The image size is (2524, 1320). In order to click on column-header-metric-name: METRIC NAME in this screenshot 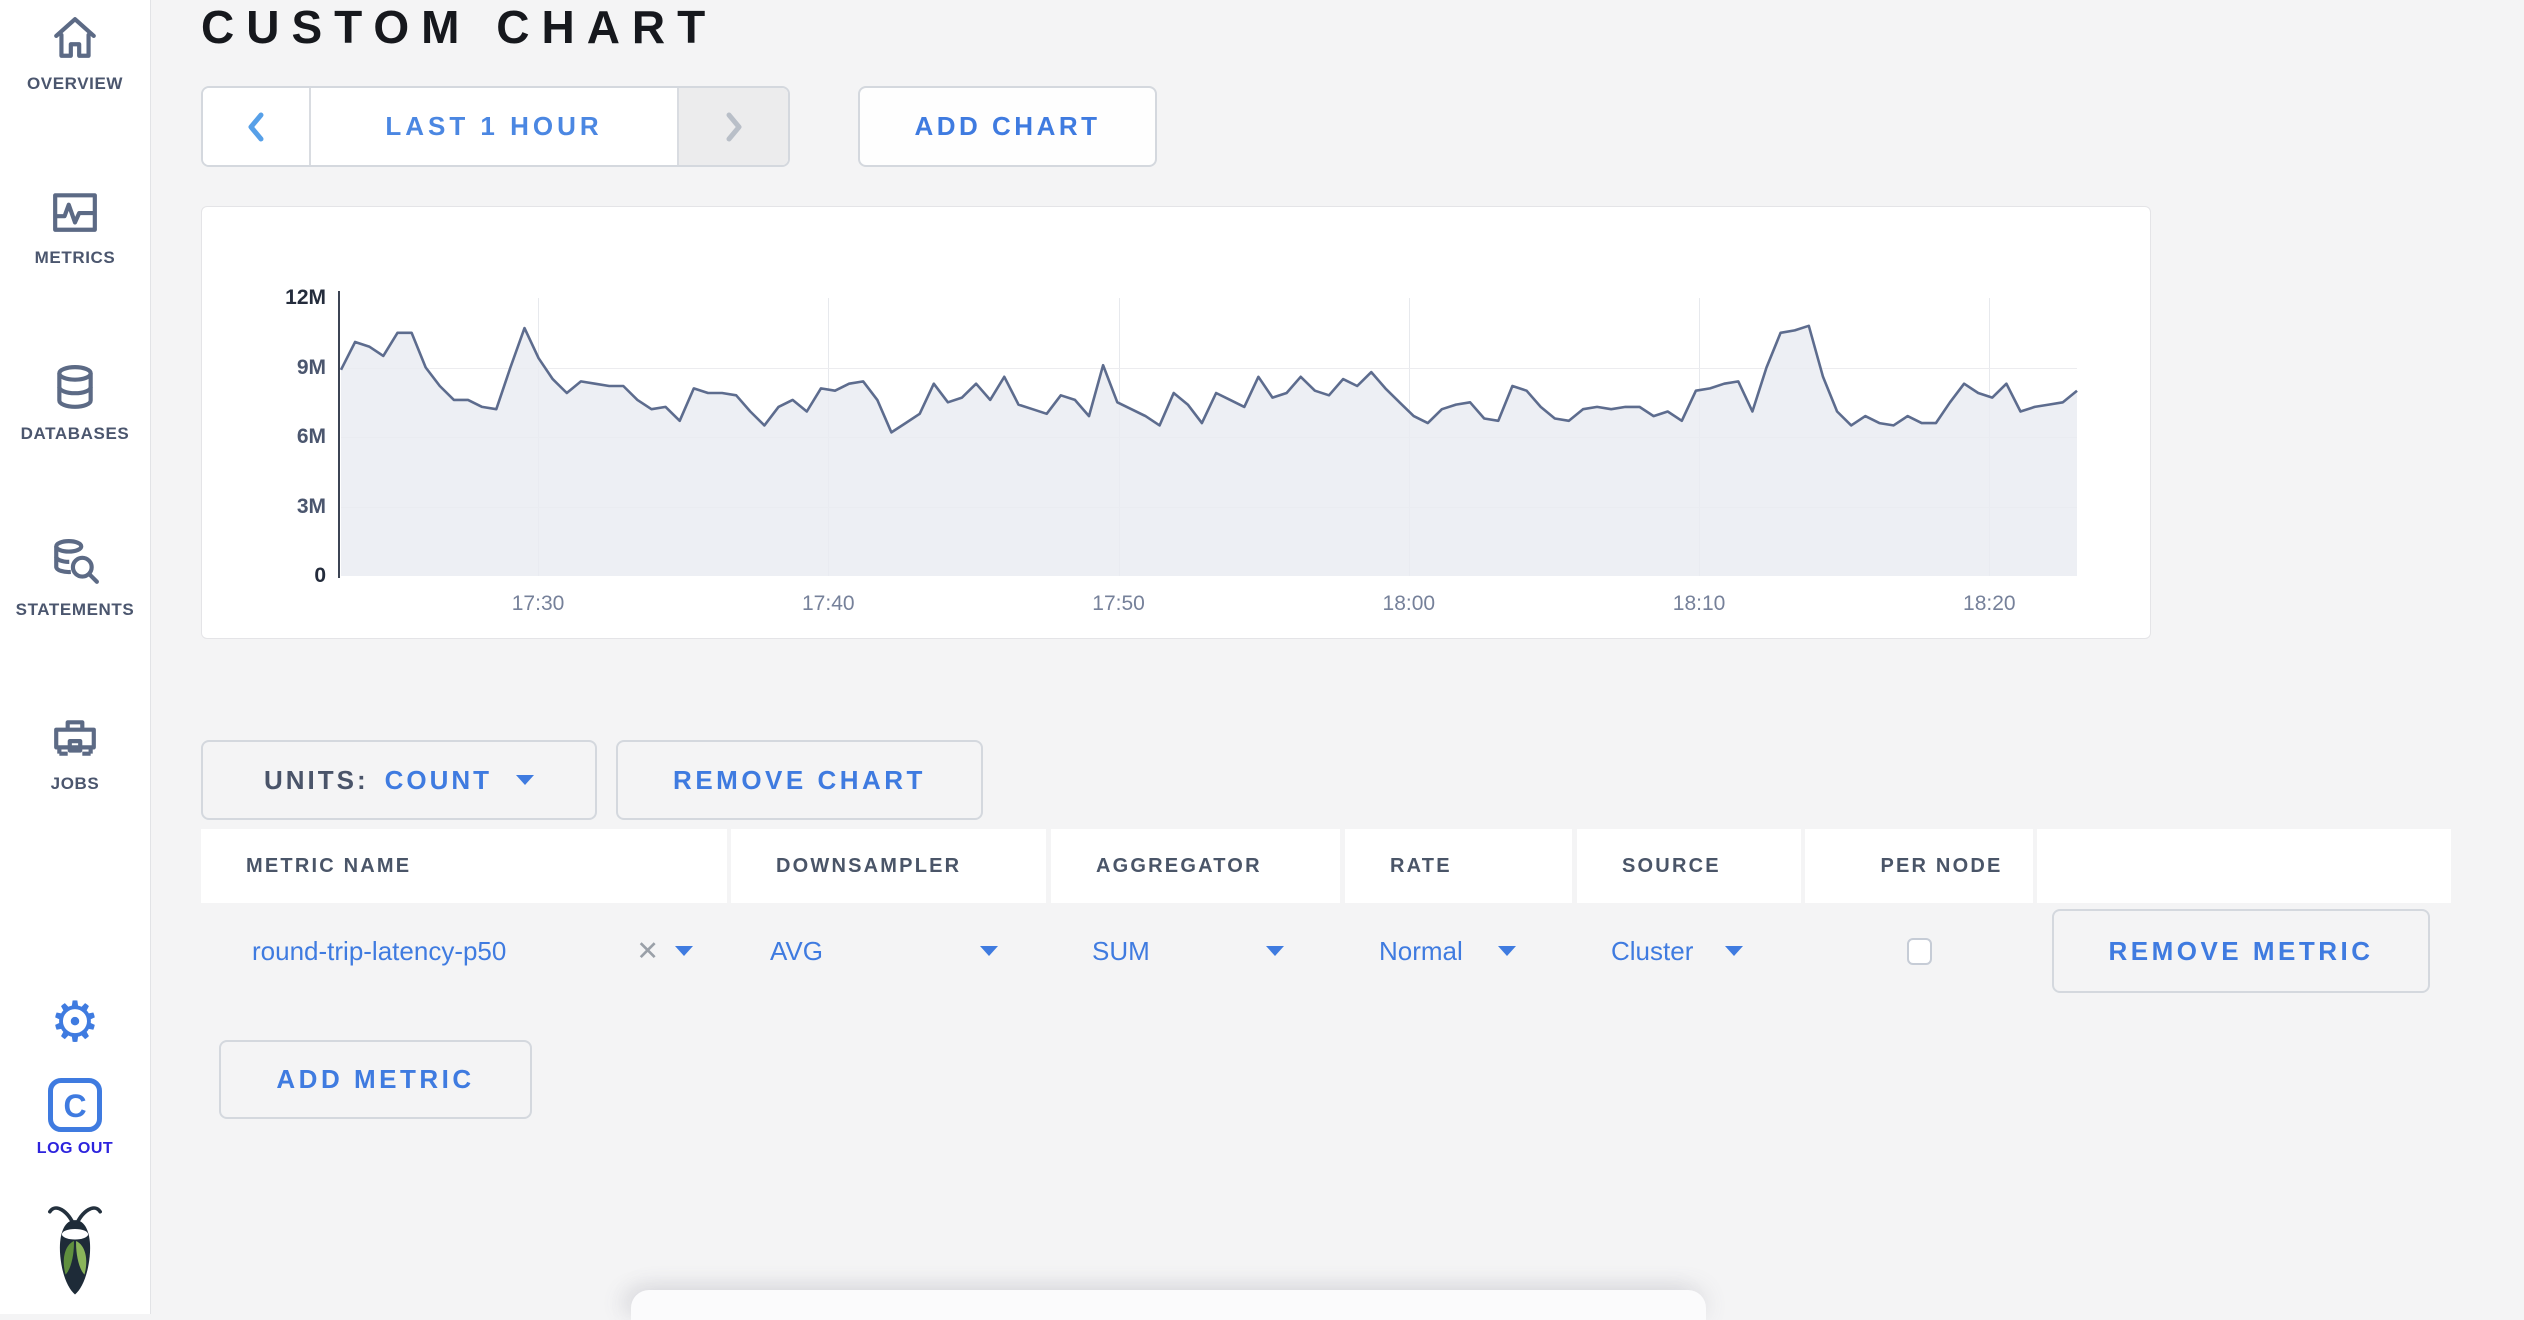, I will do `click(464, 866)`.